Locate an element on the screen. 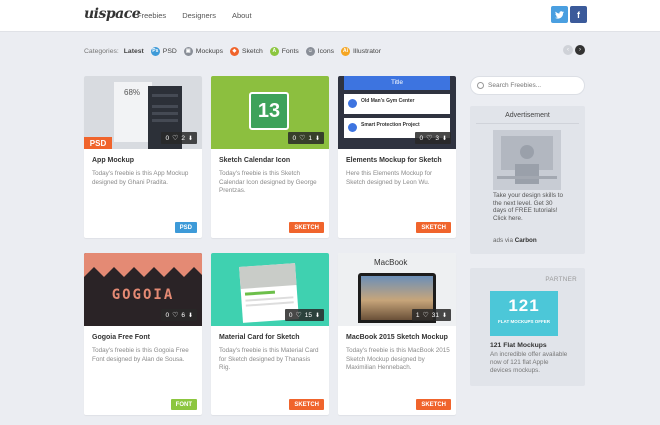  card-stats: 0 ♡ 6 ⬇ is located at coordinates (179, 315).